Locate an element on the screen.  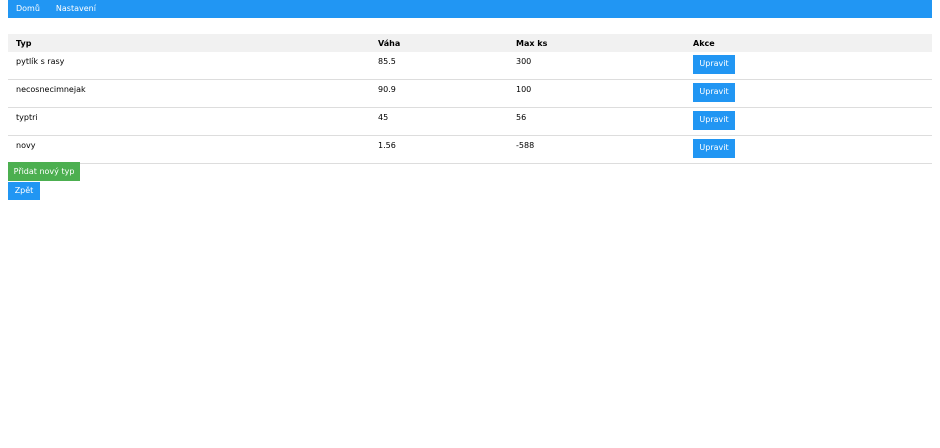
table-row: typtri 45 56 Upravit is located at coordinates (470, 122).